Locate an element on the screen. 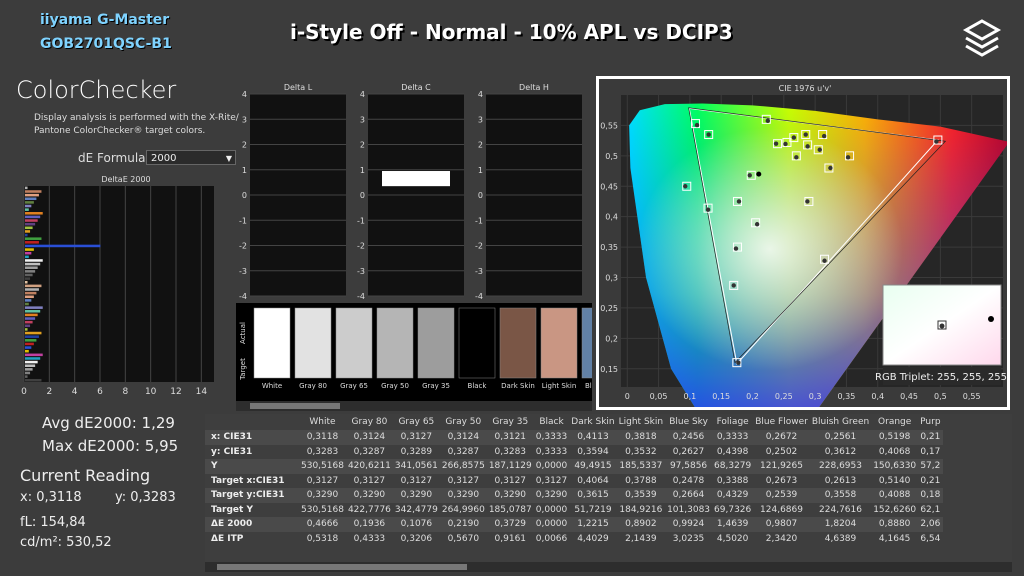 This screenshot has width=1024, height=576. rgb-triplet-label: RGB Triplet: 255, 255, 255 is located at coordinates (941, 377).